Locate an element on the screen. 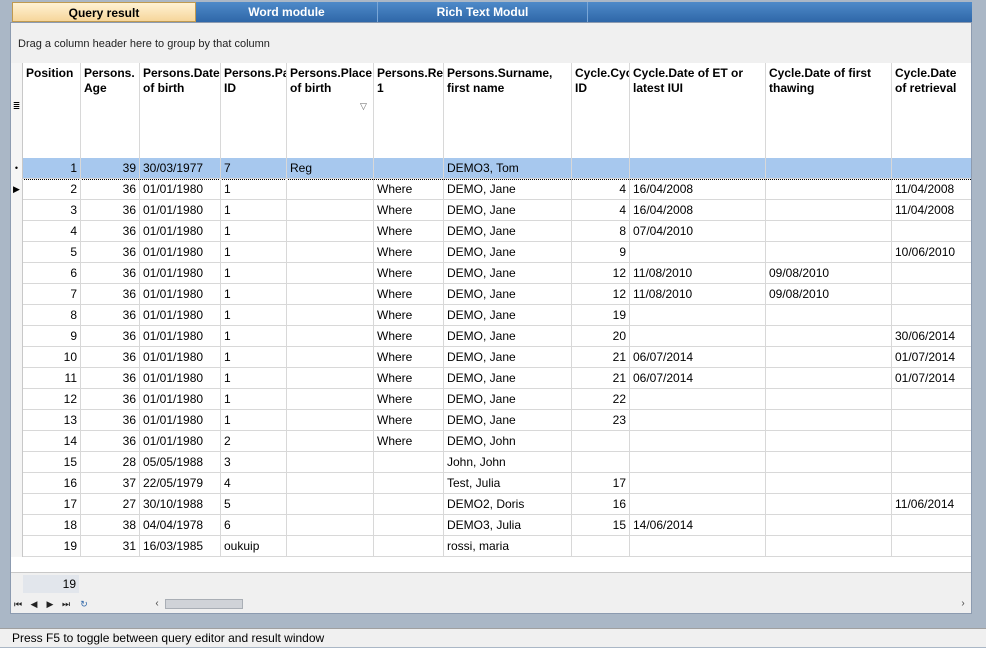 The image size is (986, 648). table-row: 19 31 16/03/1985 oukuip rossi, maria is located at coordinates (491, 546).